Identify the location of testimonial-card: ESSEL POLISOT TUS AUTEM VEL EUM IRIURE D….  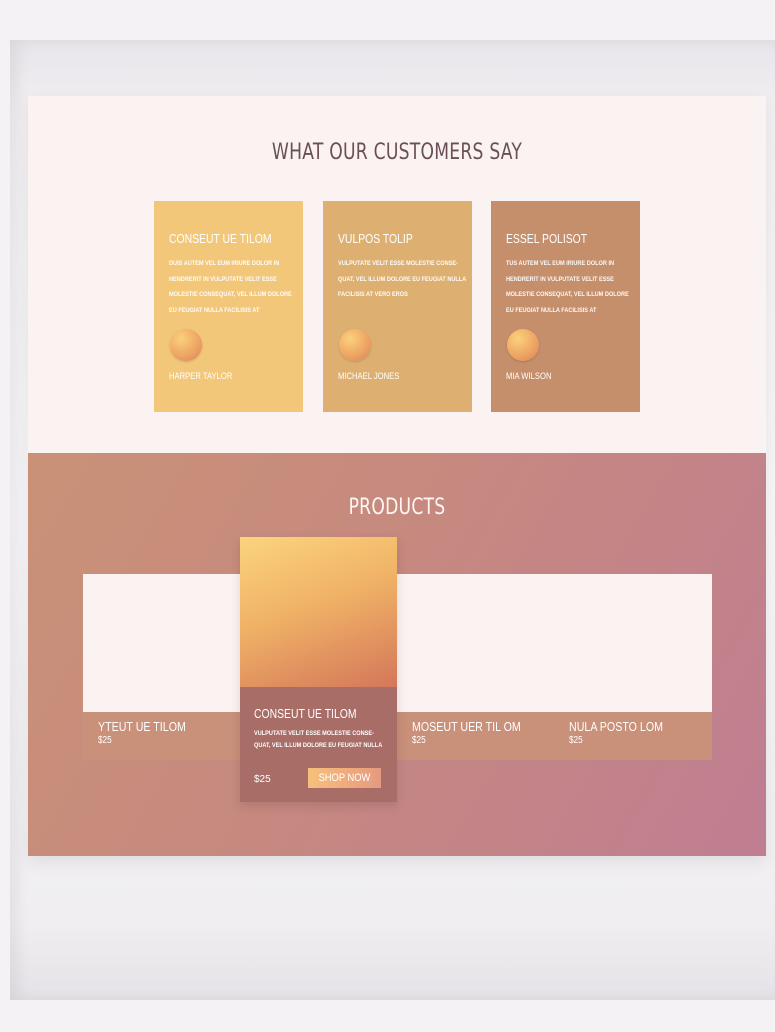
(565, 306).